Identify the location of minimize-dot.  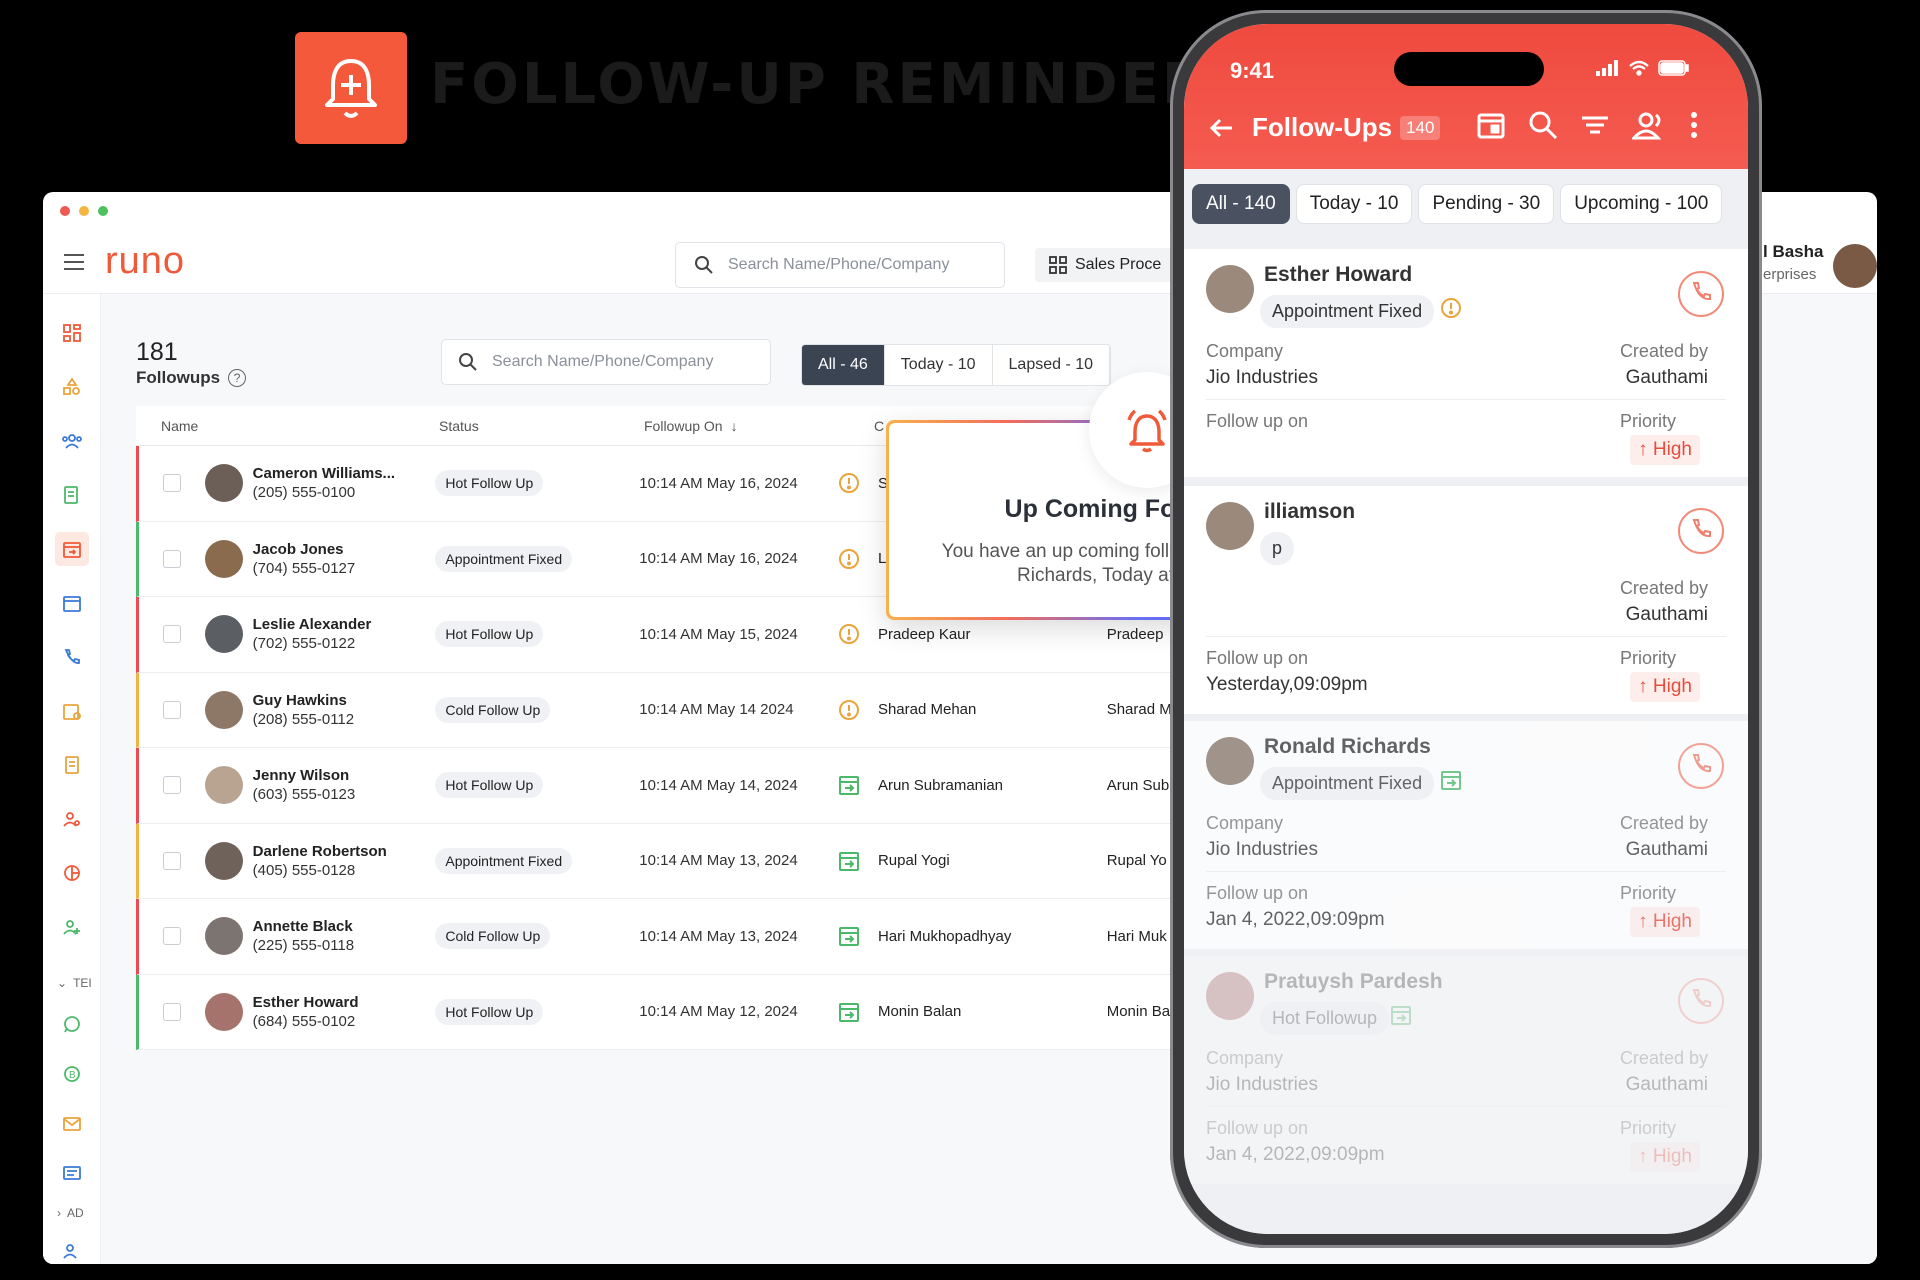
(84, 211).